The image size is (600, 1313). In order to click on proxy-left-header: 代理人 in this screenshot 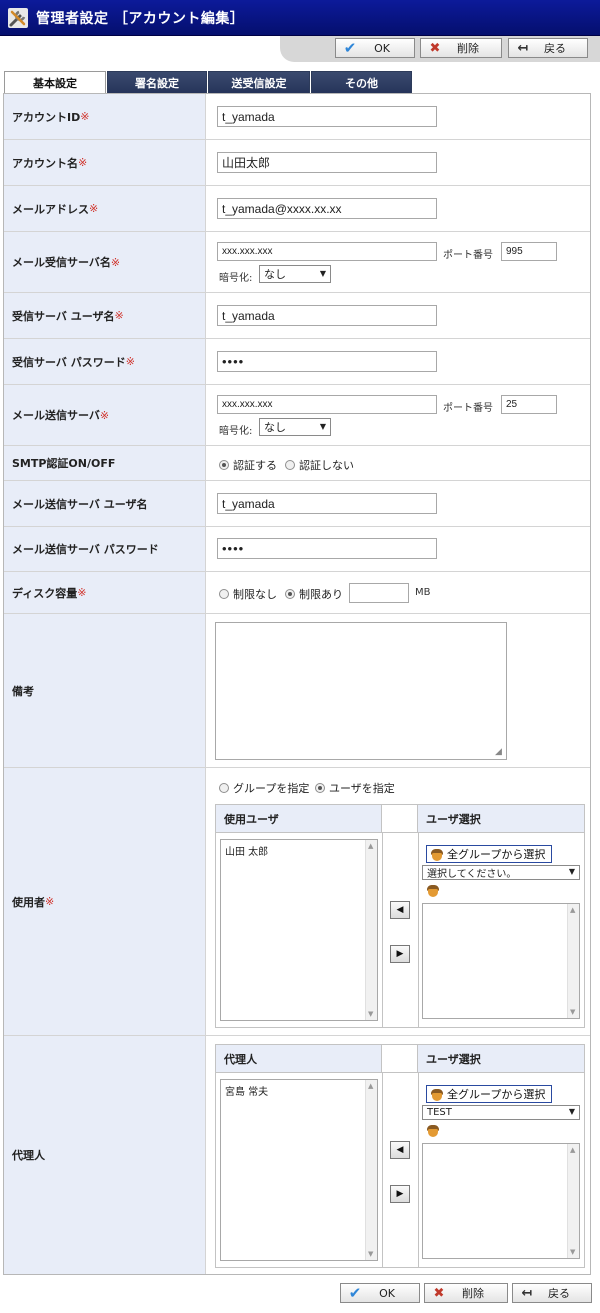, I will do `click(299, 1059)`.